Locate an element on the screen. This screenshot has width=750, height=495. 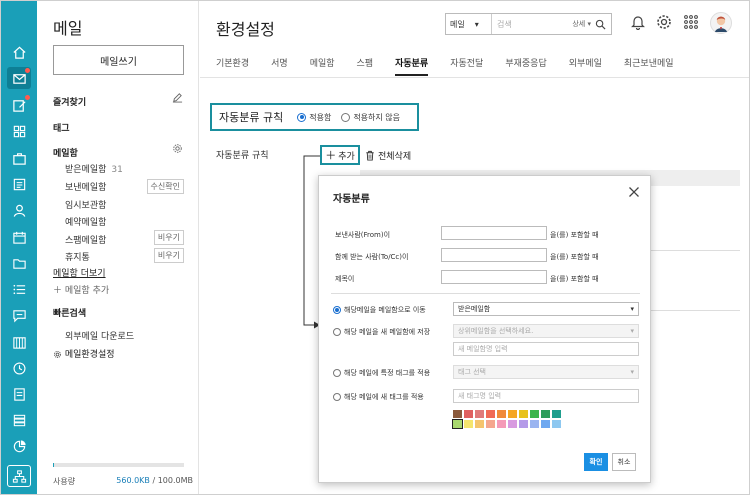
tab-auto-forward: 자동전달 is located at coordinates (466, 66).